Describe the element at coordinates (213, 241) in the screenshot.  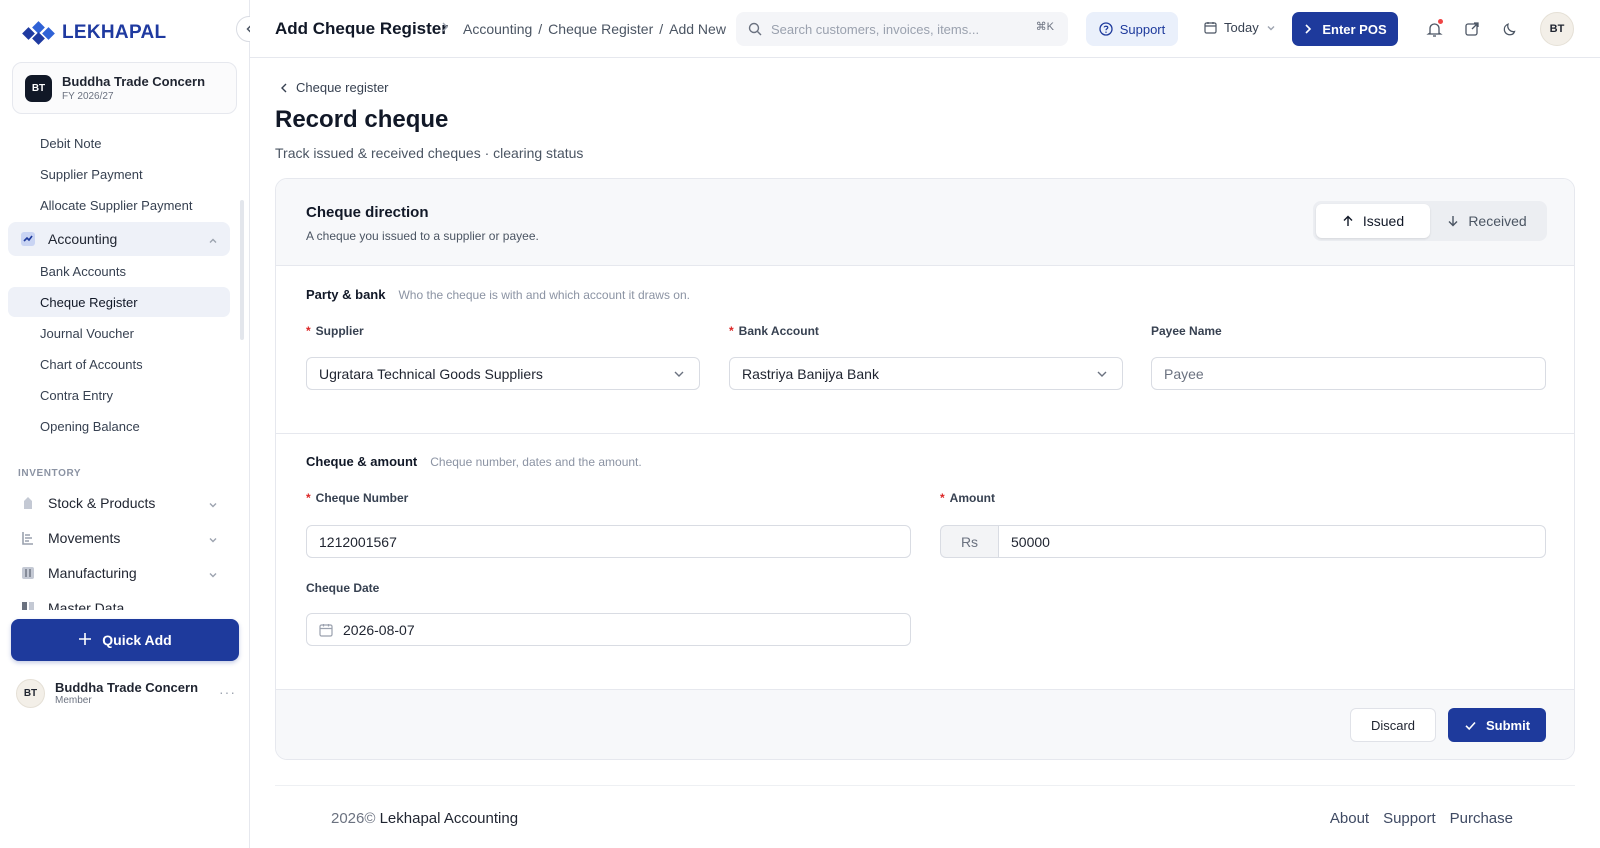
I see `chevron-up-icon` at that location.